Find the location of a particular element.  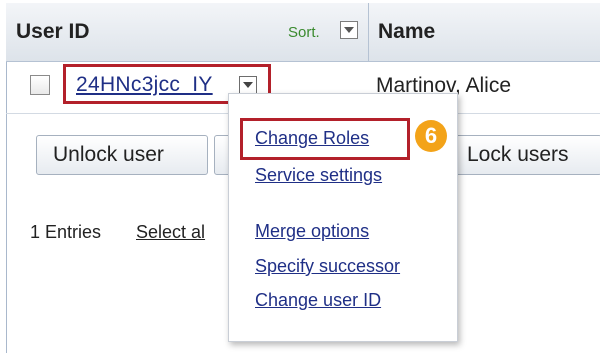

entries-count: 1 Entries is located at coordinates (66, 232).